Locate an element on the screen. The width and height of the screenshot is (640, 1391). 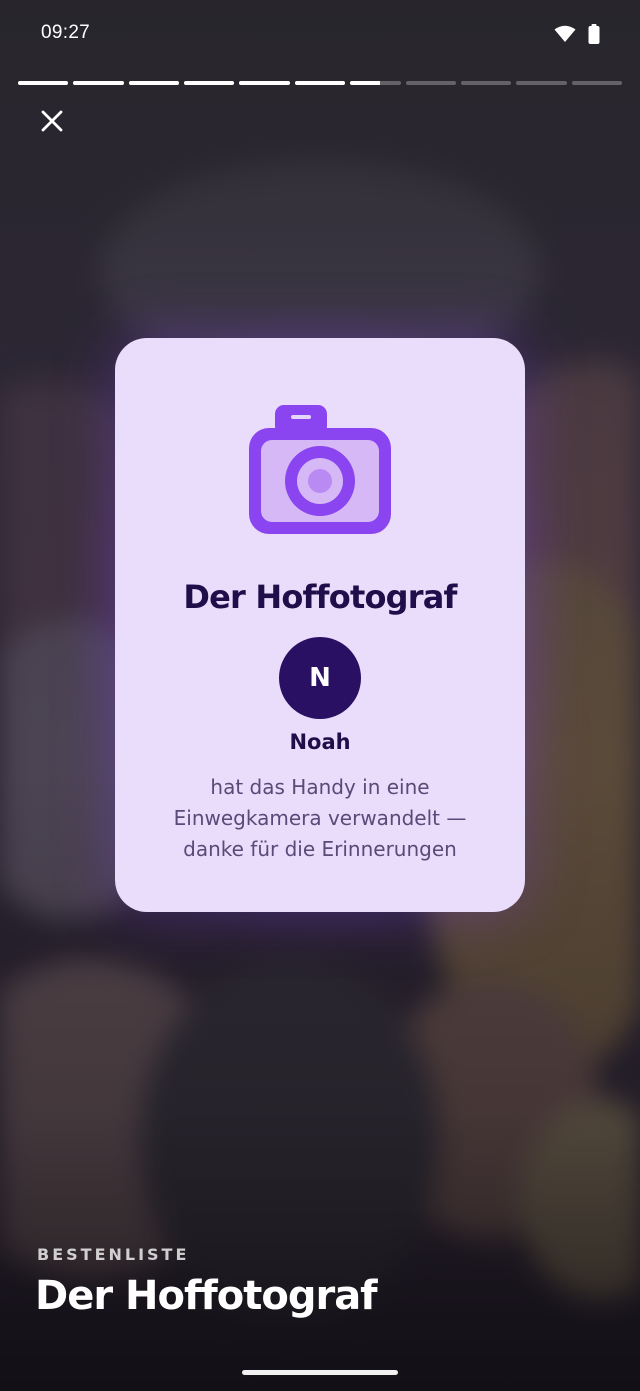
section-label: BESTENLISTE is located at coordinates (113, 1254).